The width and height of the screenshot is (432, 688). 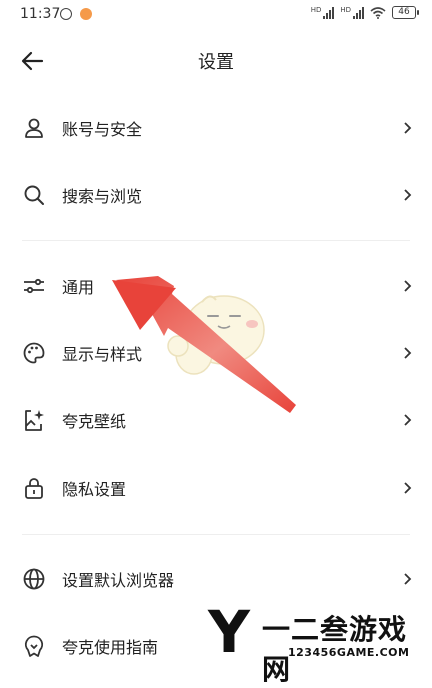 I want to click on menu-item-privacy: 隐私设置, so click(x=216, y=488).